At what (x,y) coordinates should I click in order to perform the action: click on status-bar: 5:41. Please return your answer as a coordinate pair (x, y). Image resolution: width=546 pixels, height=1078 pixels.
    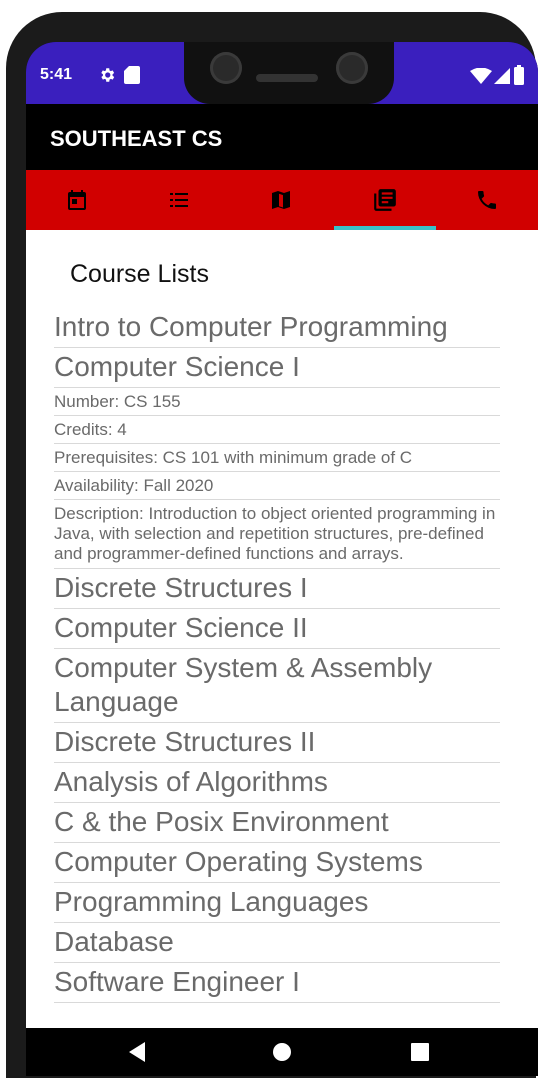
    Looking at the image, I should click on (282, 73).